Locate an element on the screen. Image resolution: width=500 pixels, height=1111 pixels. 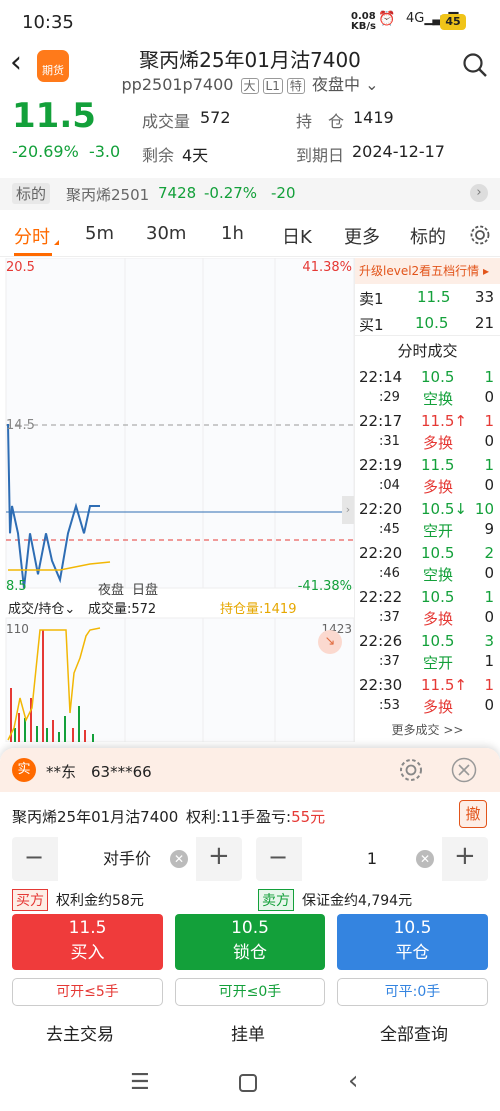
sub-chart-header: 成交/持仓⌄ 成交量:572 持仓量:1419 is located at coordinates (177, 607).